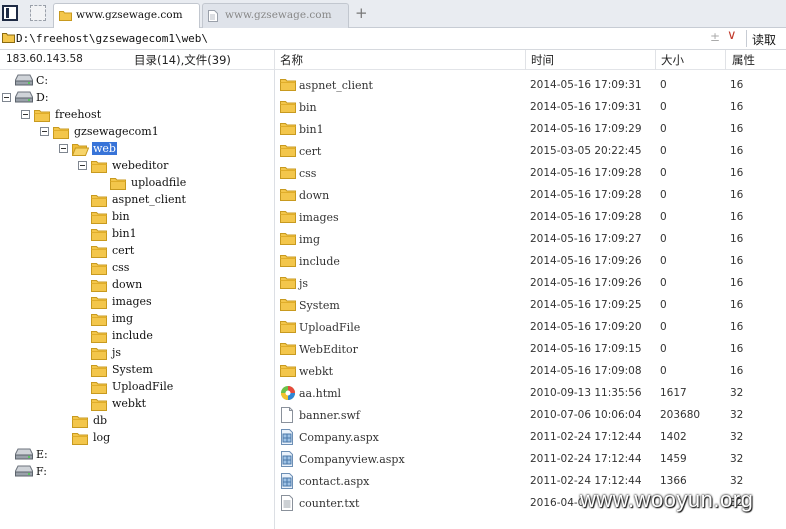 Image resolution: width=786 pixels, height=529 pixels. What do you see at coordinates (137, 98) in the screenshot?
I see `tree-node-d: D:` at bounding box center [137, 98].